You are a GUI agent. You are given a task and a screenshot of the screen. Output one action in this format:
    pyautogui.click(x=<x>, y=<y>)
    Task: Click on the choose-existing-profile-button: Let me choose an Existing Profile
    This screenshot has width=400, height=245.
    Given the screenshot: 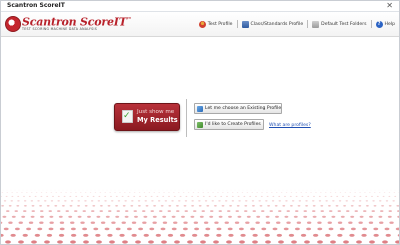 What is the action you would take?
    pyautogui.click(x=238, y=108)
    